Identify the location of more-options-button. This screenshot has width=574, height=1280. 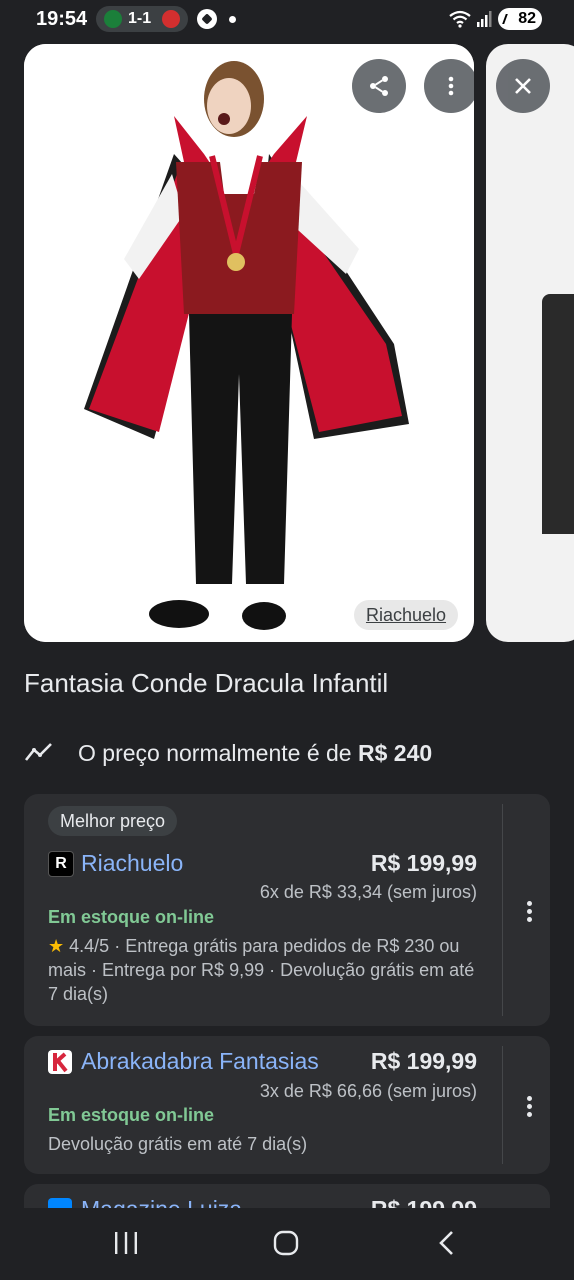
(449, 86).